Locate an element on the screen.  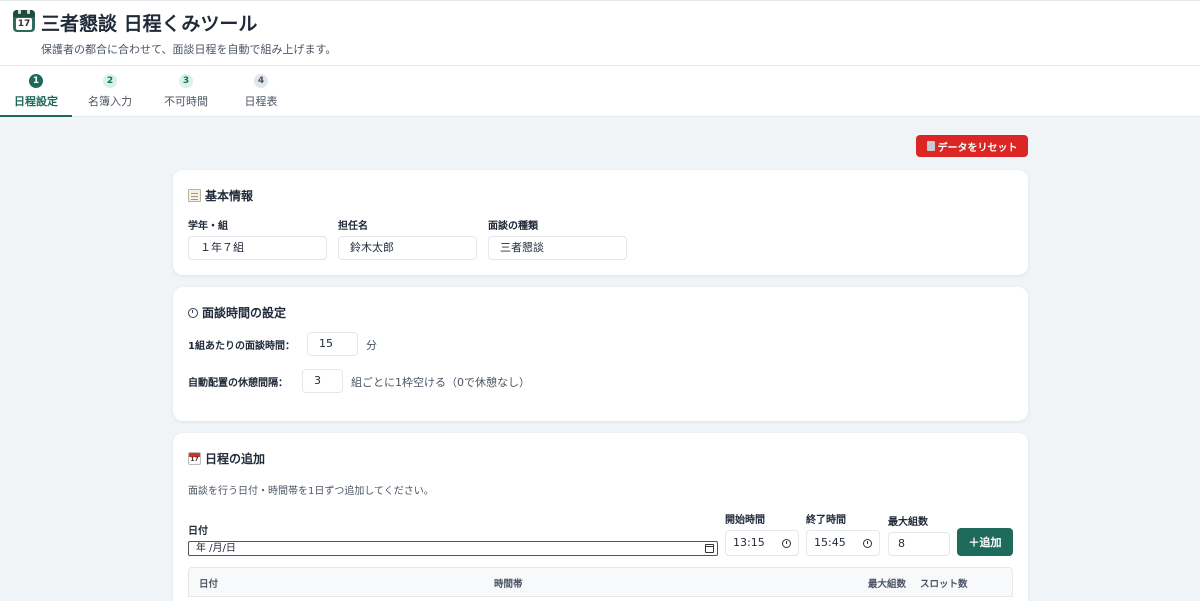
calendar-icon-day: 17 is located at coordinates (24, 24).